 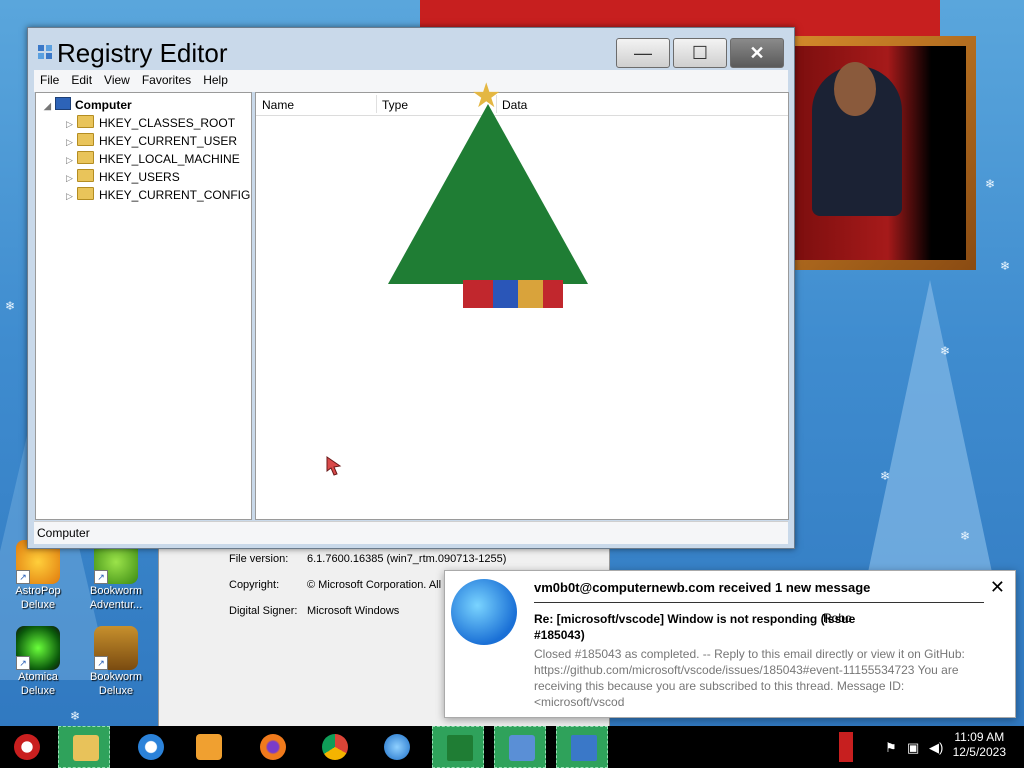 What do you see at coordinates (353, 611) in the screenshot?
I see `digital-signer-value: Microsoft Windows` at bounding box center [353, 611].